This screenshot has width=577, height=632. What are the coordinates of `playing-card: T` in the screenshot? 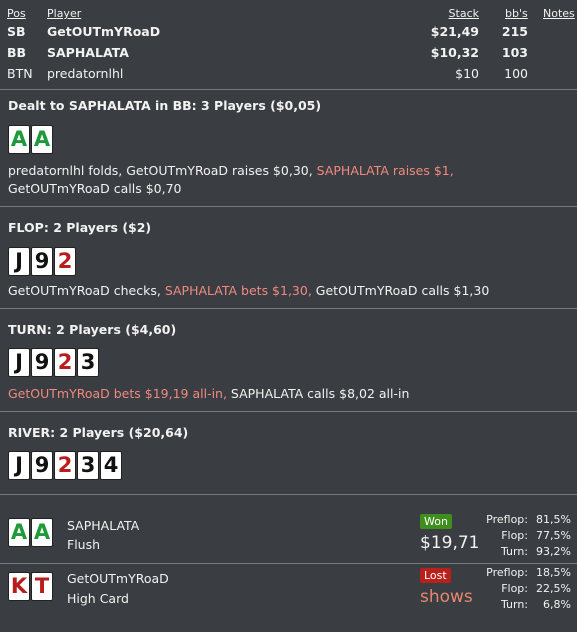 It's located at (42, 586).